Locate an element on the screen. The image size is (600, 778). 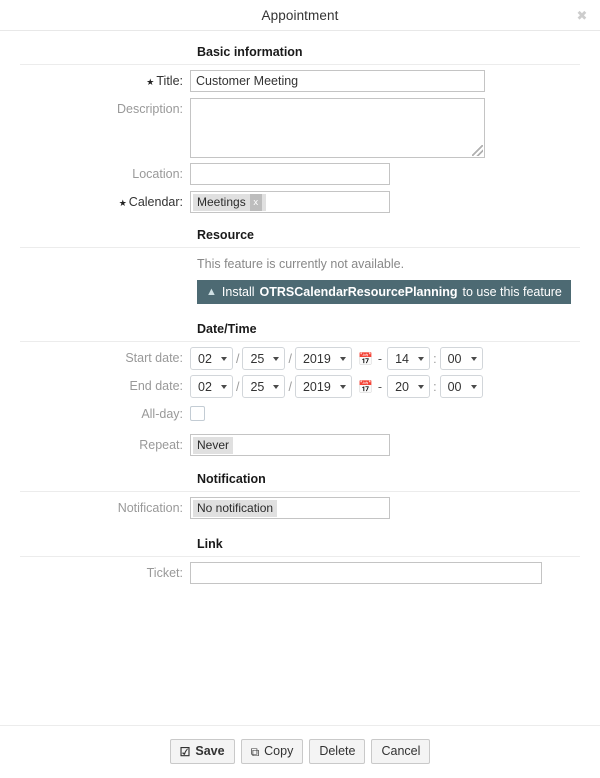
notification-value: No notification is located at coordinates (235, 508).